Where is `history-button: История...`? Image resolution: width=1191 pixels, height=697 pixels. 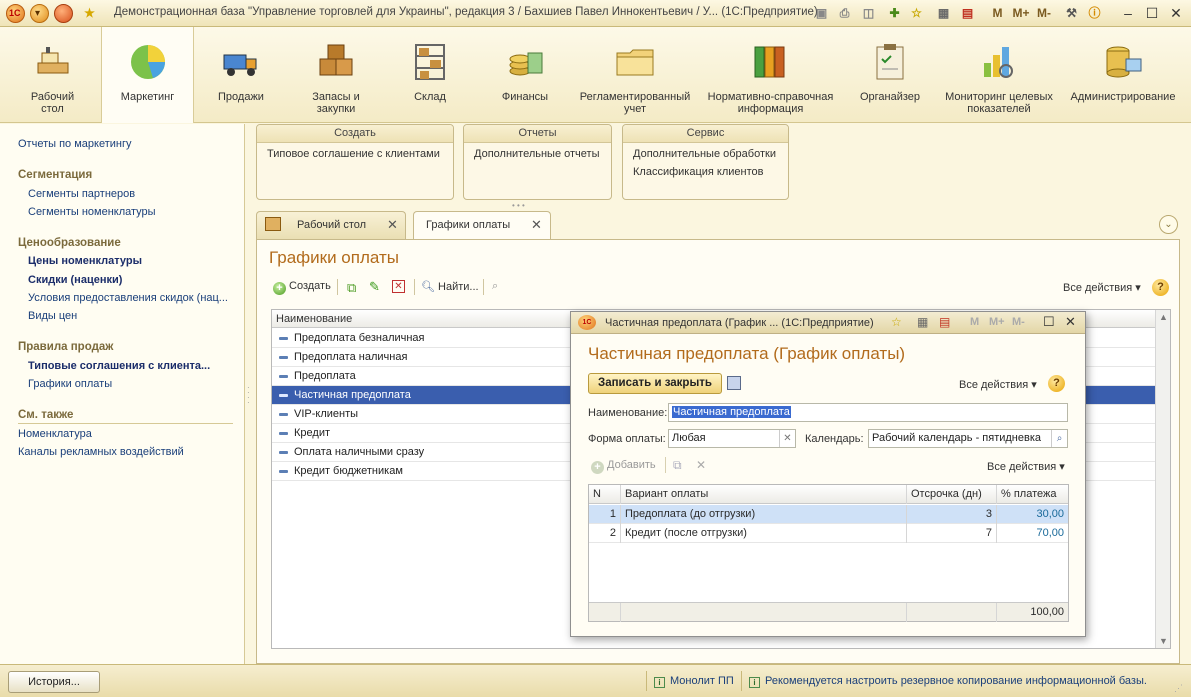 history-button: История... is located at coordinates (54, 682).